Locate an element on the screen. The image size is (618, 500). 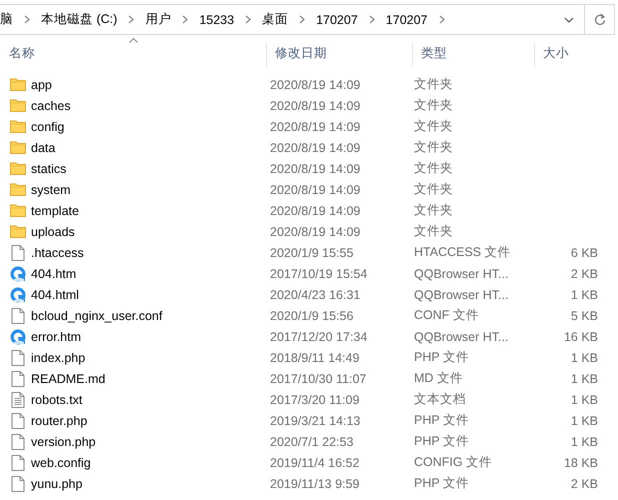
modified-date: 2017/10/30 11:07 is located at coordinates (318, 379).